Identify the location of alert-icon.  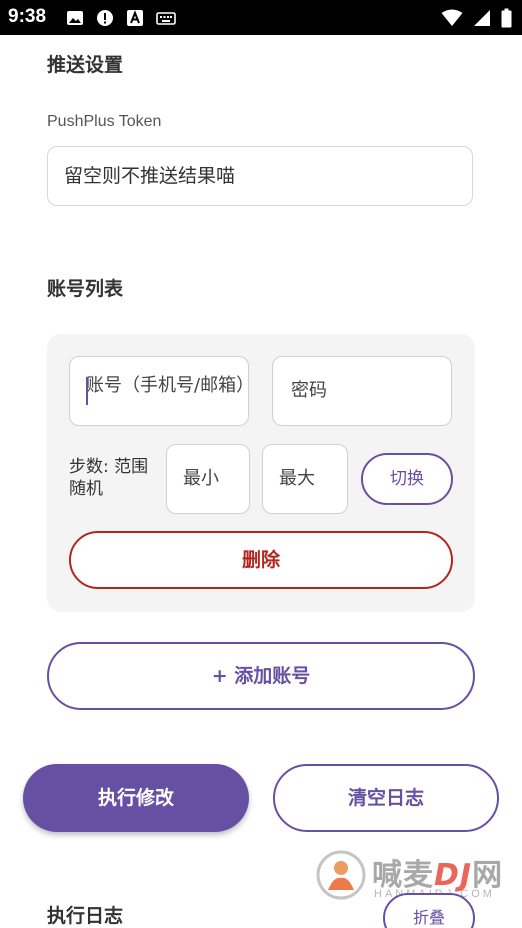
(105, 18).